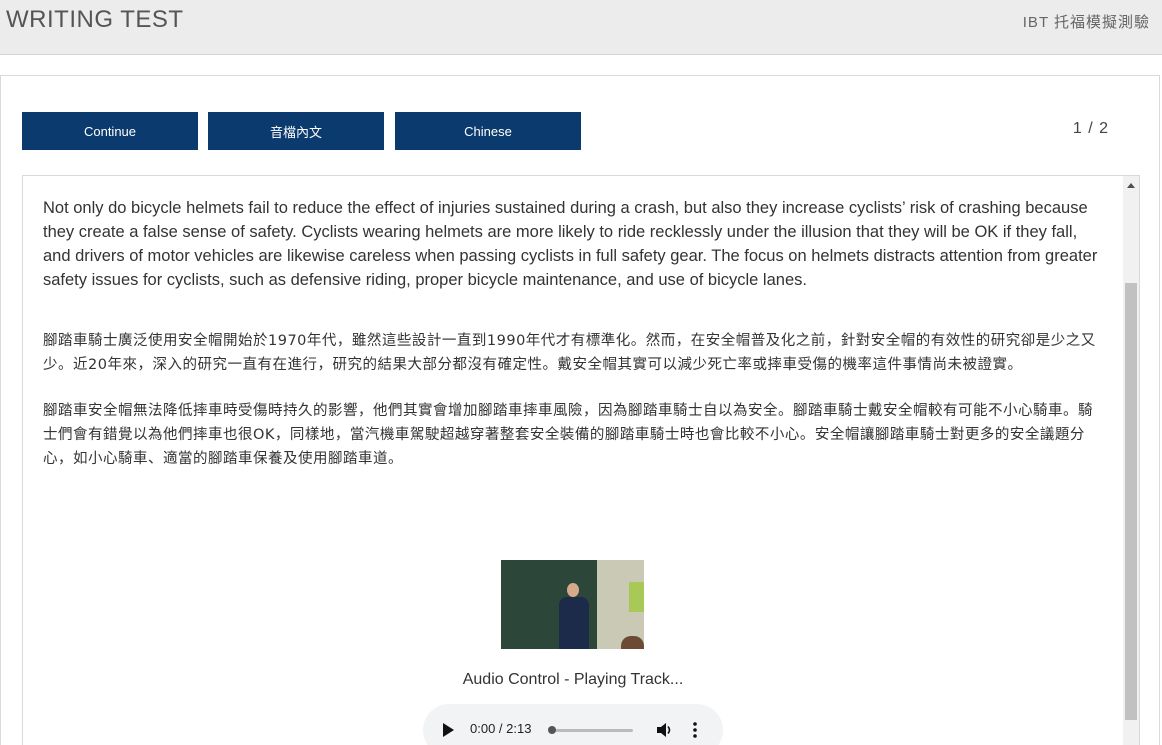 This screenshot has height=745, width=1162. Describe the element at coordinates (552, 730) in the screenshot. I see `audio-seek-knob` at that location.